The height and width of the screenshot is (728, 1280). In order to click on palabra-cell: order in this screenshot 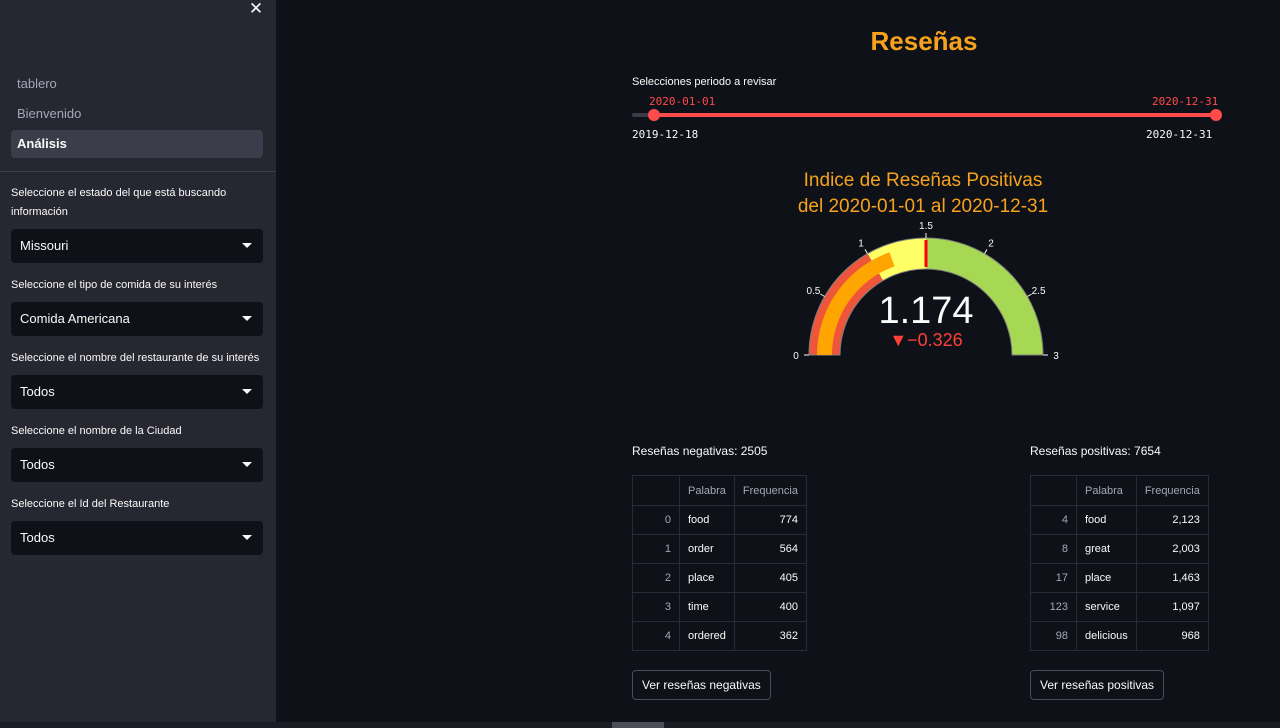, I will do `click(707, 549)`.